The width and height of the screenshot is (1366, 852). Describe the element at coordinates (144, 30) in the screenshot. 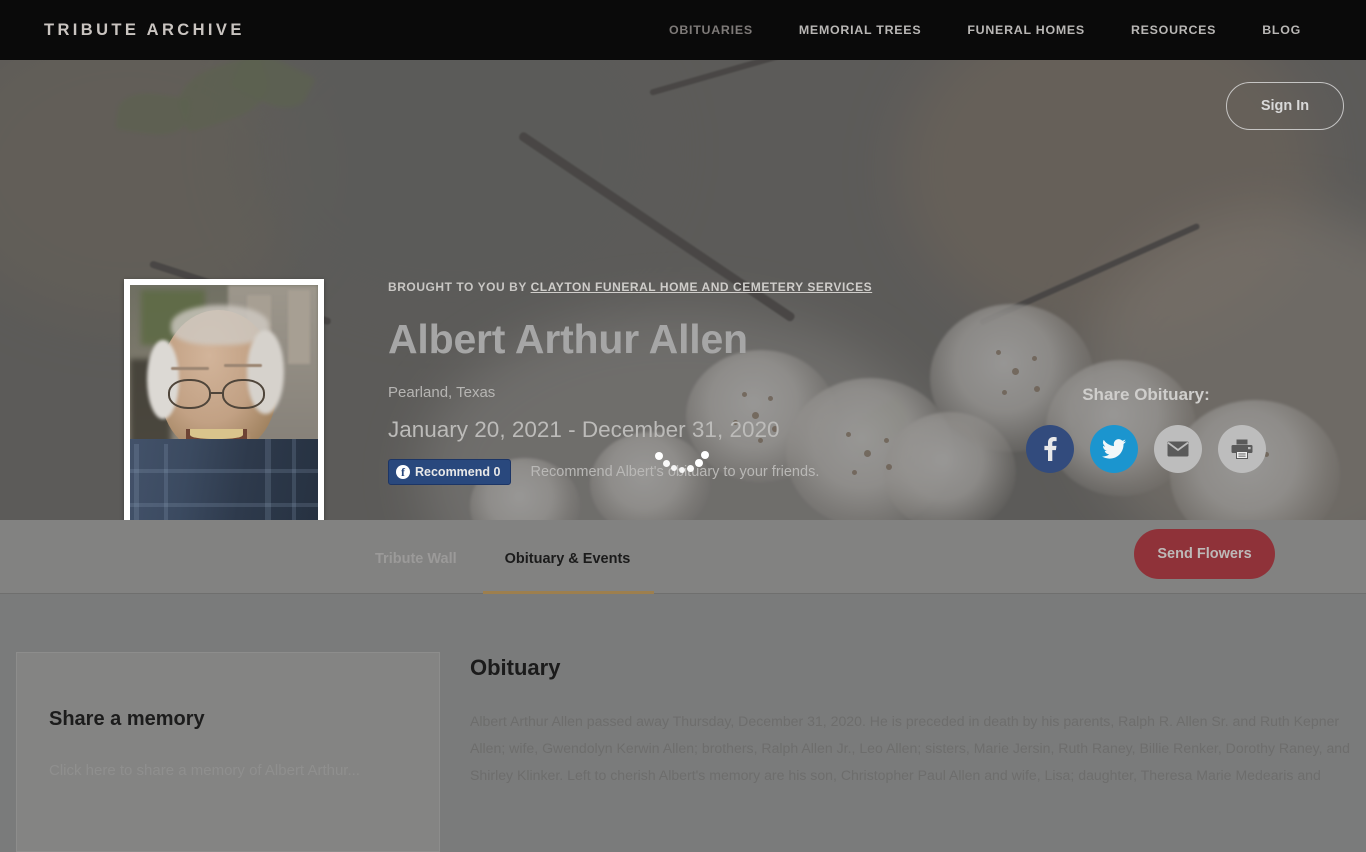

I see `site-logo: TRIBUTE ARCHIVE` at that location.